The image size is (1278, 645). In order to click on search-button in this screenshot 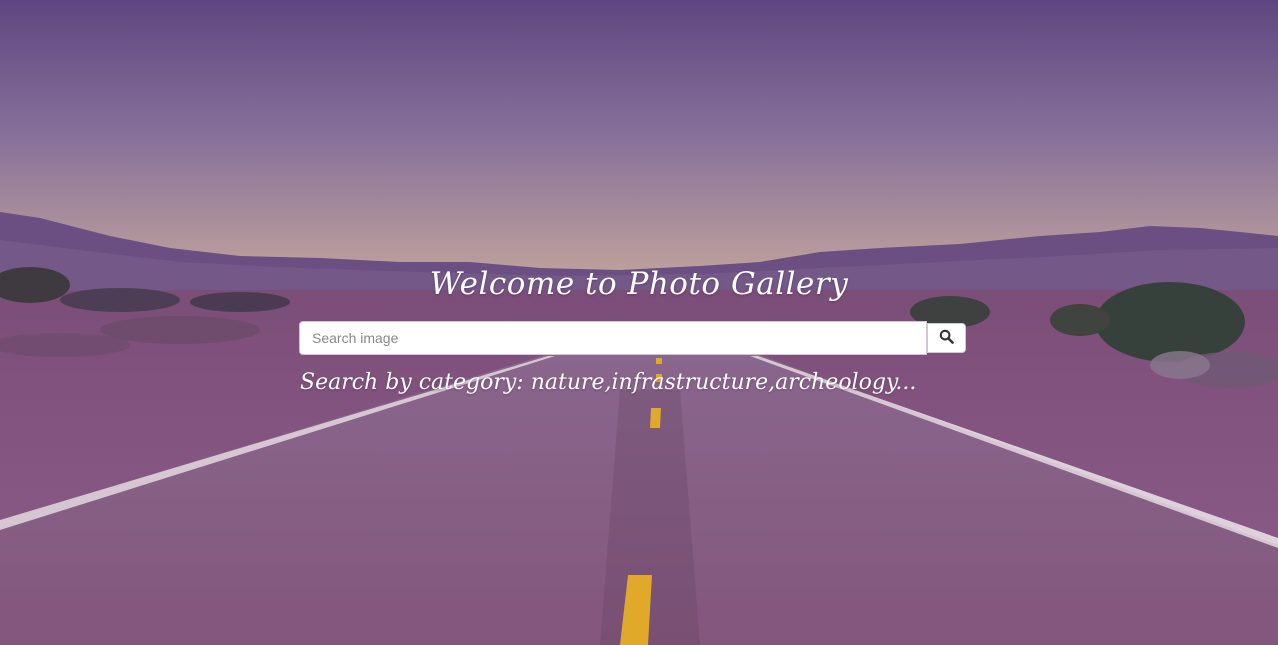, I will do `click(946, 338)`.